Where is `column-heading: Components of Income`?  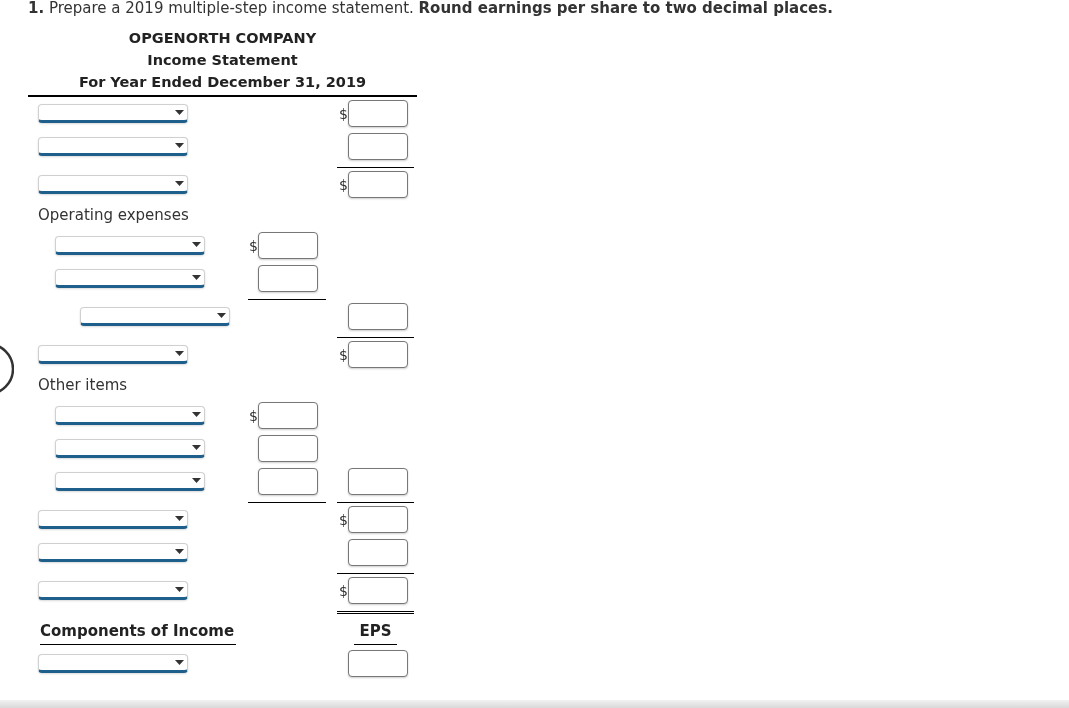 column-heading: Components of Income is located at coordinates (138, 633).